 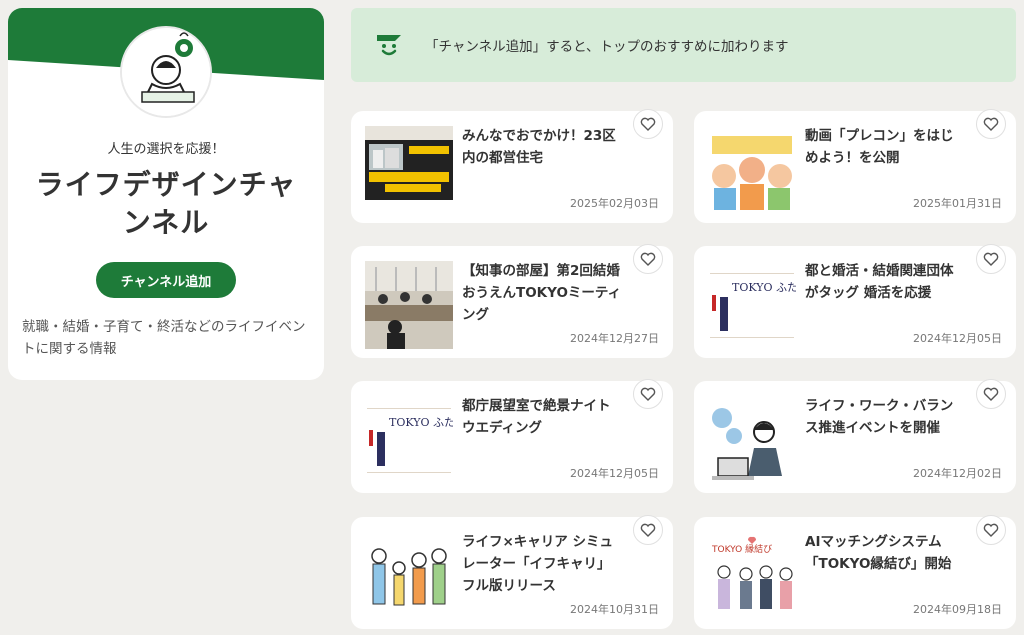 What do you see at coordinates (614, 609) in the screenshot?
I see `article-date: 2024年10月31日` at bounding box center [614, 609].